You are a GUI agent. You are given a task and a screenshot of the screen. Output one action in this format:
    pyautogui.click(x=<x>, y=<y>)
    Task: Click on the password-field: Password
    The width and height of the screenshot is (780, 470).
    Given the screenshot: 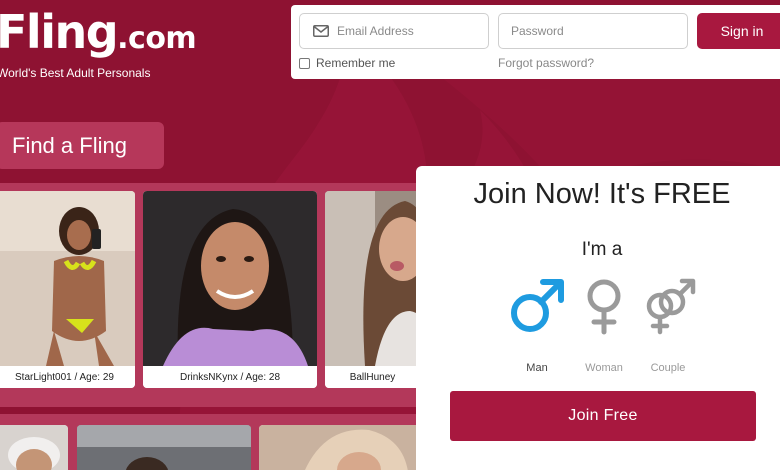 What is the action you would take?
    pyautogui.click(x=593, y=31)
    